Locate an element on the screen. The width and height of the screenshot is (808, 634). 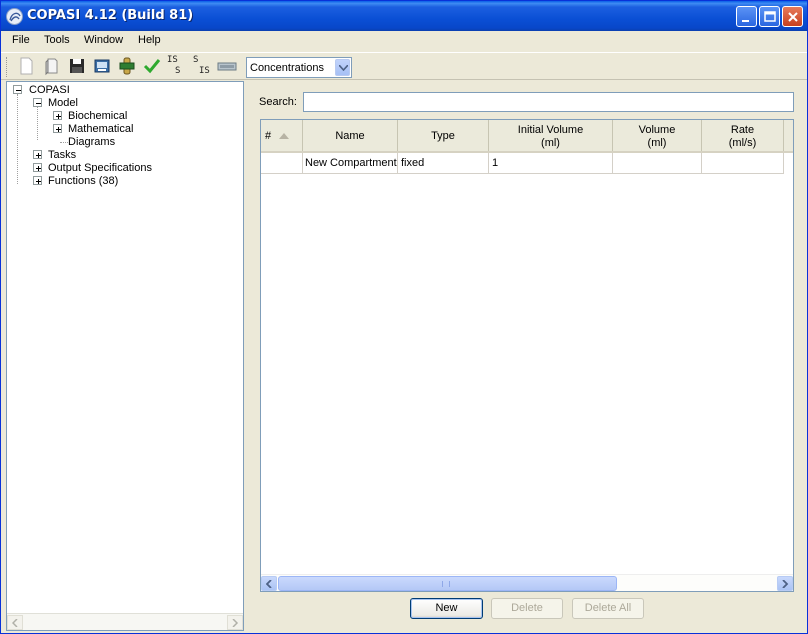
column-header-name: Name is located at coordinates (350, 135).